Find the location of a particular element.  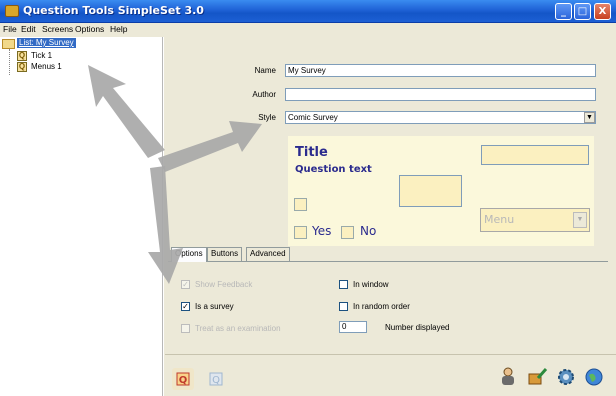

name-field: My Survey is located at coordinates (440, 70).